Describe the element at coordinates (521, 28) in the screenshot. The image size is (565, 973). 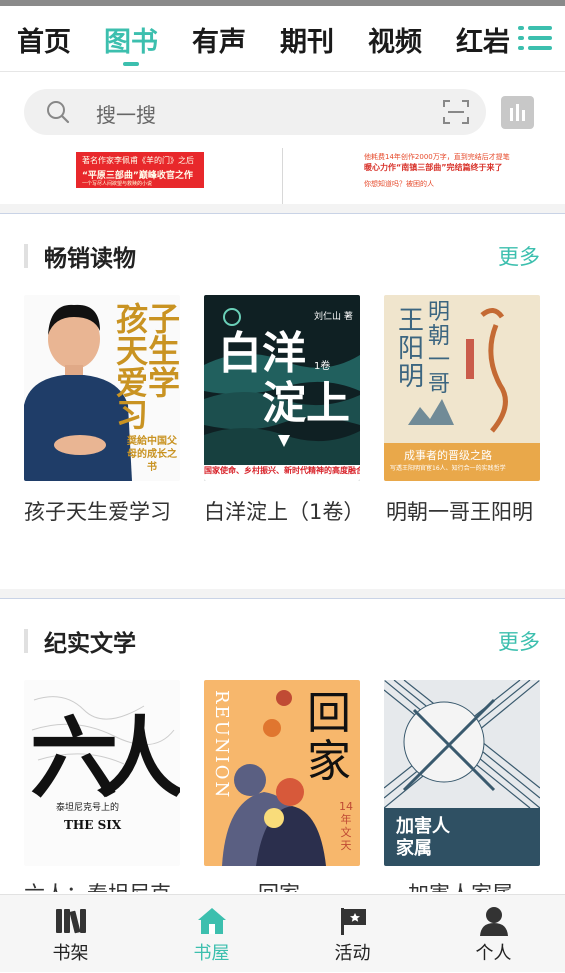
I see `menu-icon` at that location.